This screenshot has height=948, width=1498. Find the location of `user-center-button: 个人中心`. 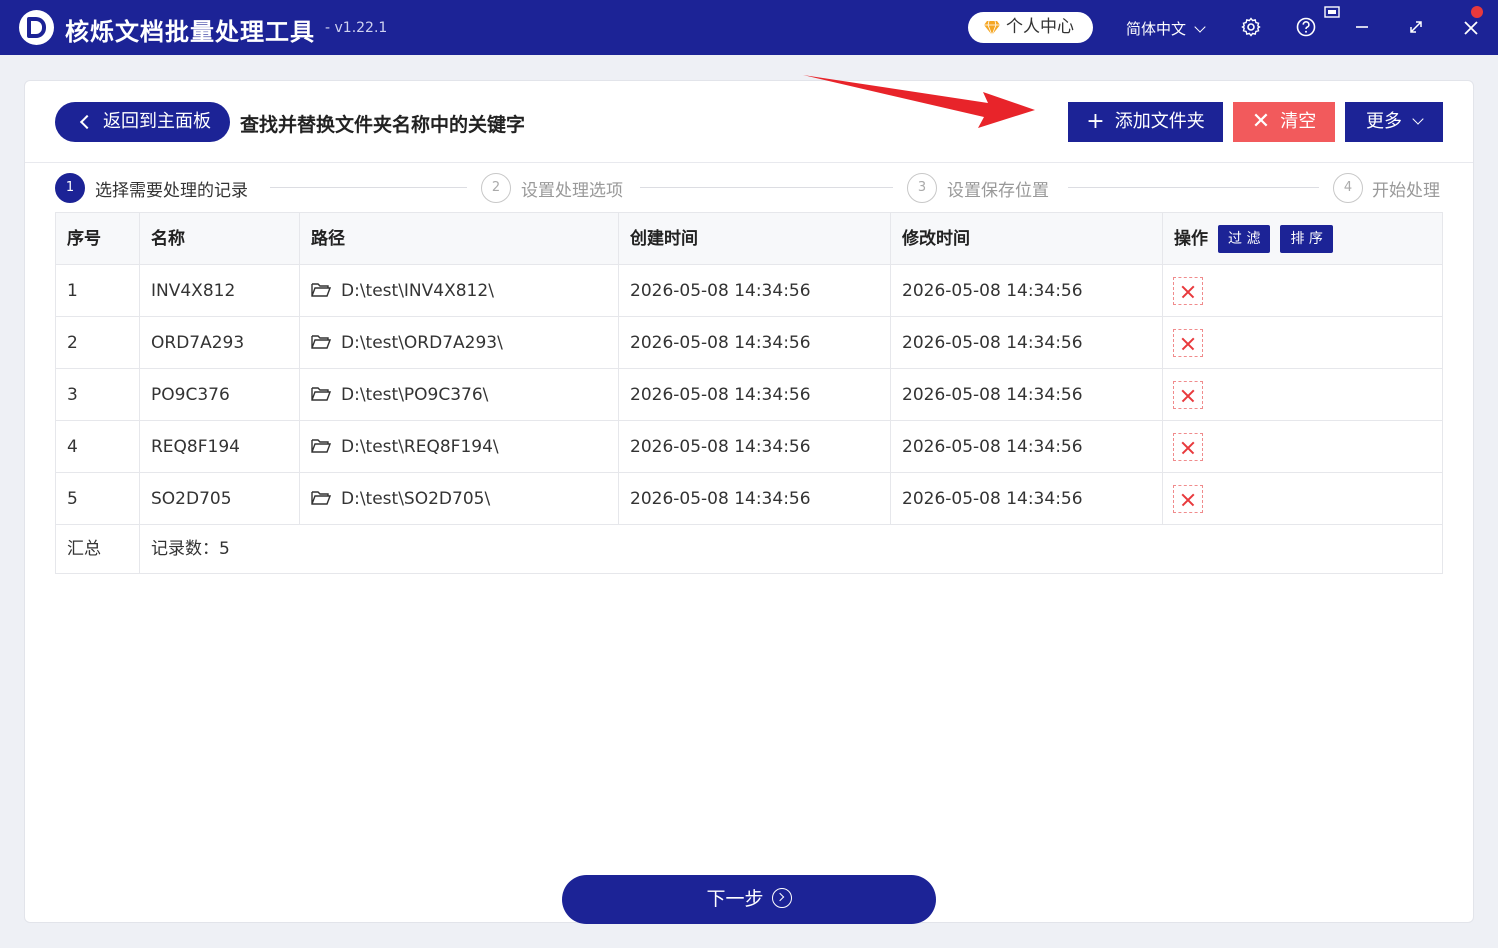

user-center-button: 个人中心 is located at coordinates (1030, 27).